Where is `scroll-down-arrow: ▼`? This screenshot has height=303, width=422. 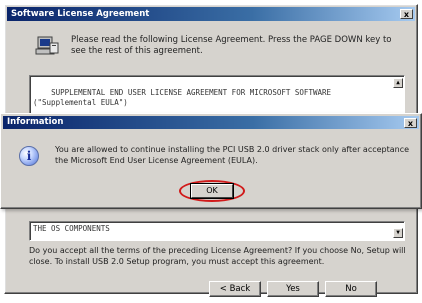
scroll-down-arrow: ▼ is located at coordinates (398, 233).